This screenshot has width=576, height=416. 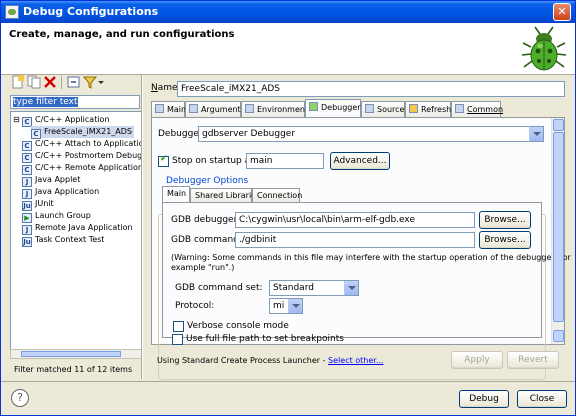 I want to click on tree-item-remote-java: J Remote Java Application, so click(x=77, y=228).